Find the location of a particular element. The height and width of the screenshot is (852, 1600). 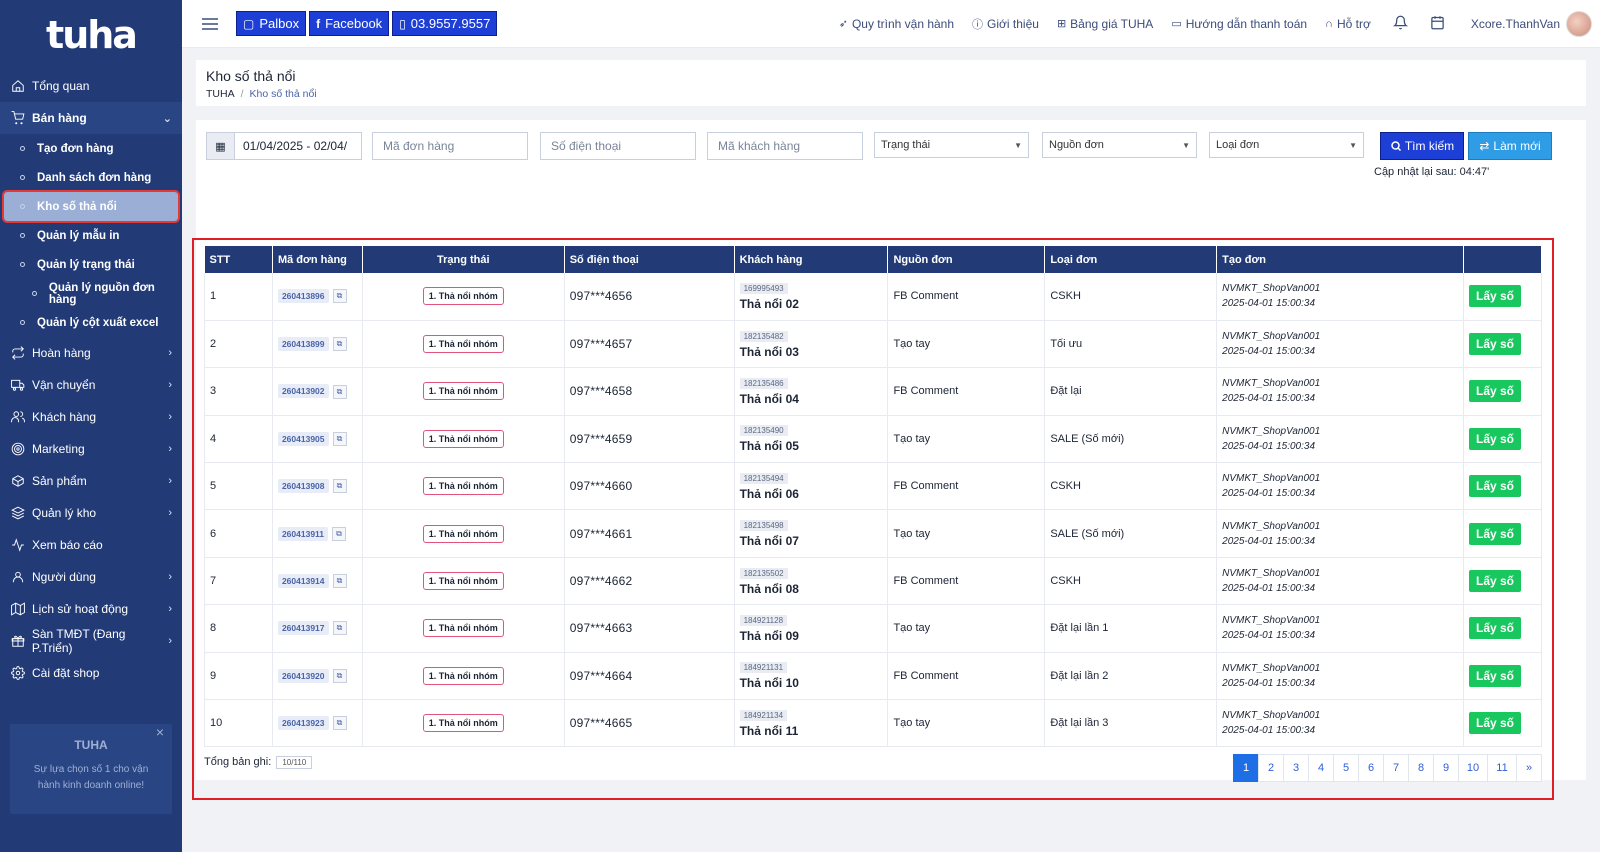

sidebar-item-bottom-10: Cài đặt shop is located at coordinates (91, 673).